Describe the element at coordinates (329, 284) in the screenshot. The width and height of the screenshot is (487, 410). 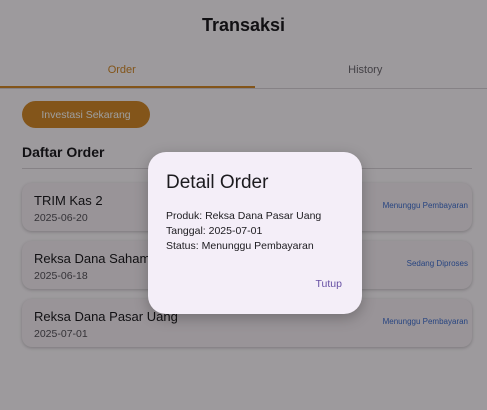
I see `close-button: Tutup` at that location.